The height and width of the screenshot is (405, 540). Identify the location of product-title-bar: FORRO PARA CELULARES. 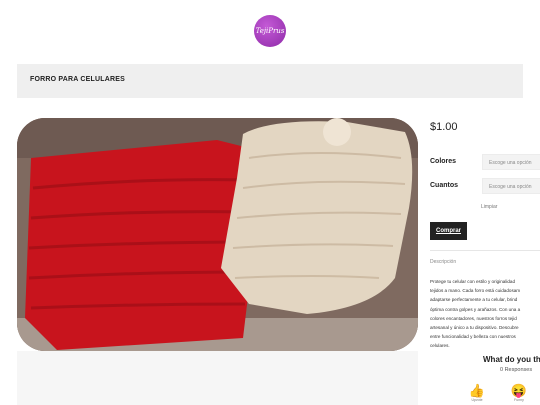
(270, 81).